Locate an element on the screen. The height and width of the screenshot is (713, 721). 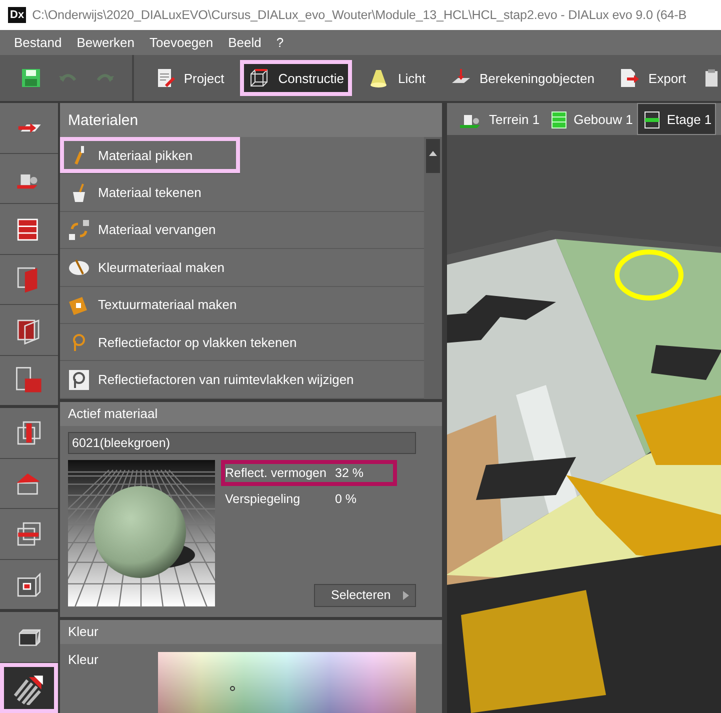
view-tab: Gebouw 1 is located at coordinates (590, 119).